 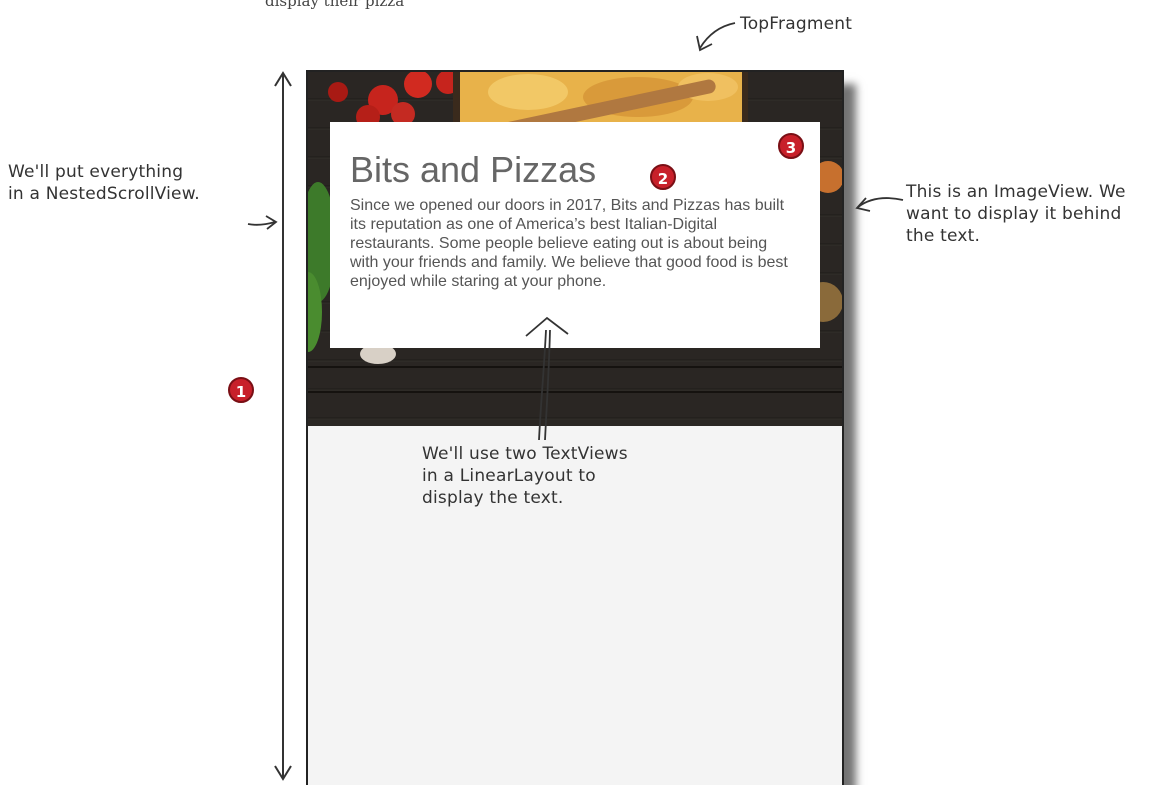 I want to click on label-top-fragment: TopFragment, so click(x=796, y=24).